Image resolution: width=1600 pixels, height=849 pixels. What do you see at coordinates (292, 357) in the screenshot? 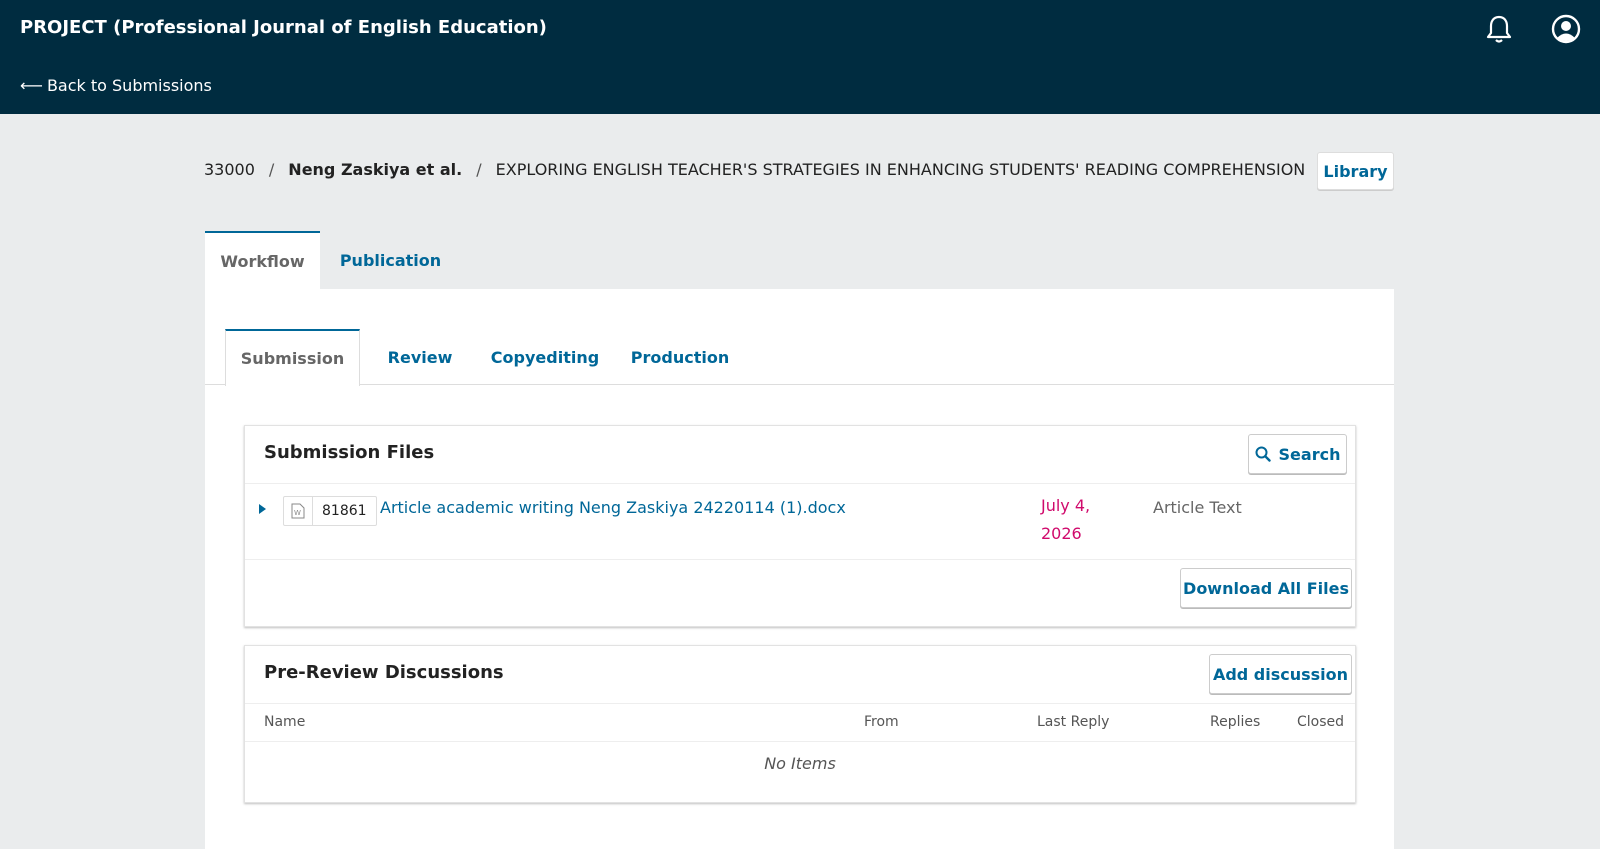
I see `tab-submission: Submission` at bounding box center [292, 357].